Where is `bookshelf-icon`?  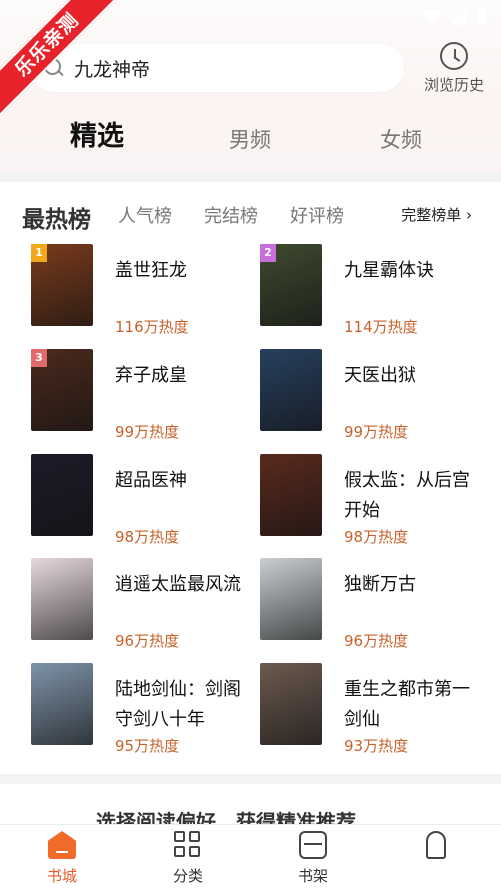 bookshelf-icon is located at coordinates (313, 845).